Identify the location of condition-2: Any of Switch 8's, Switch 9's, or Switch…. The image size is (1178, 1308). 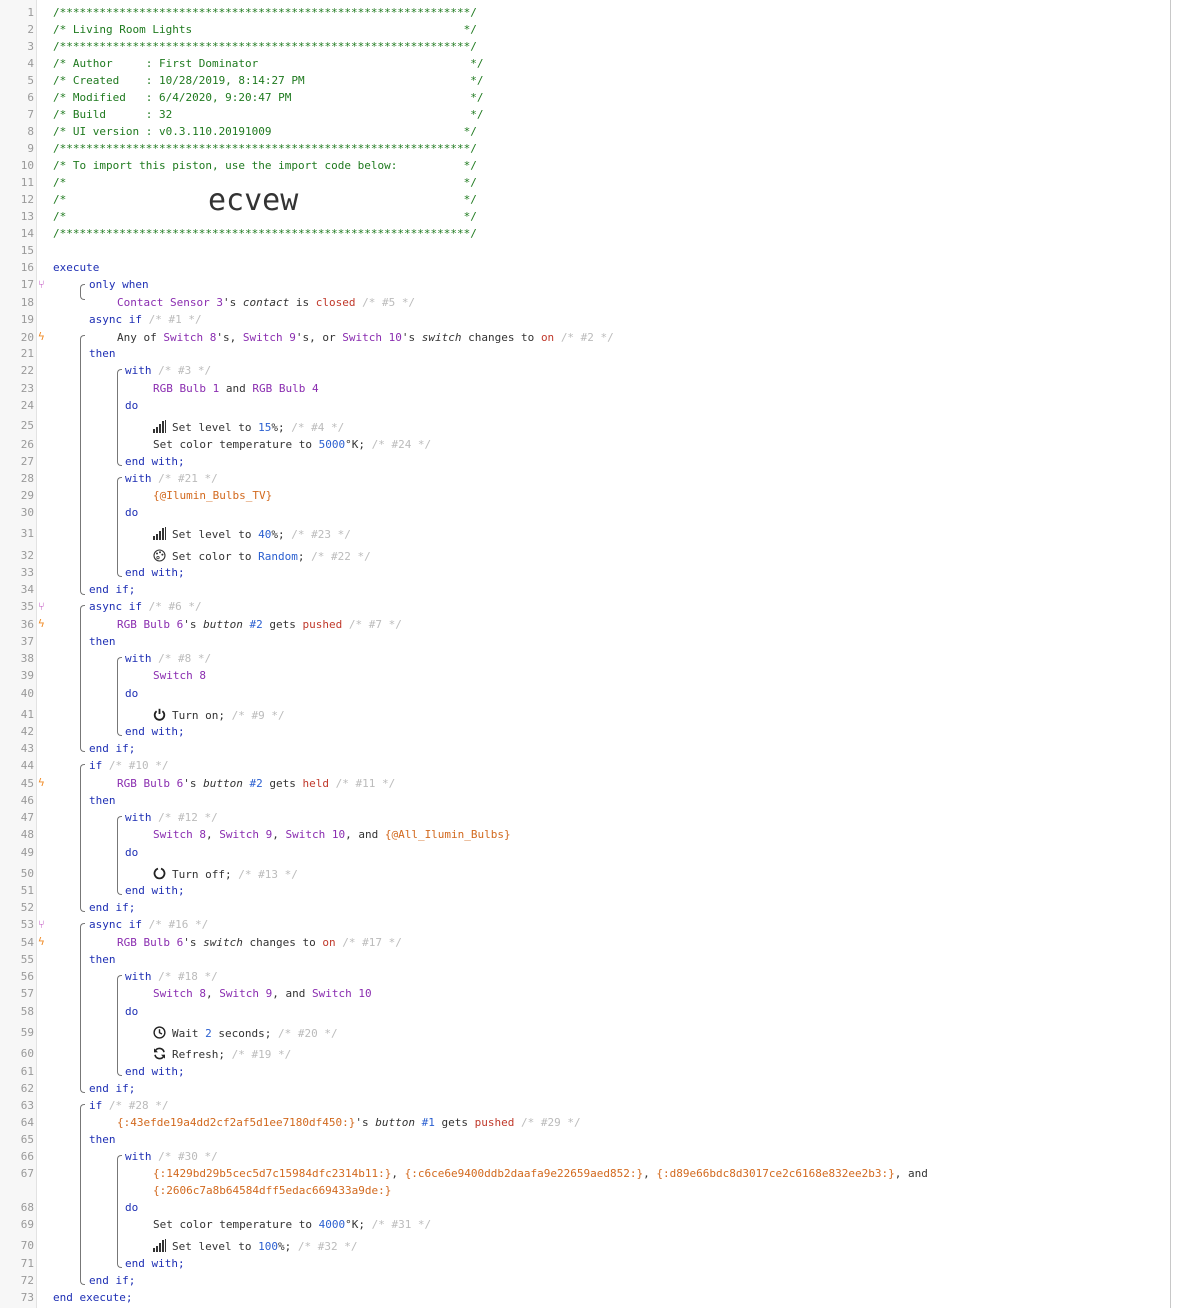
(365, 338).